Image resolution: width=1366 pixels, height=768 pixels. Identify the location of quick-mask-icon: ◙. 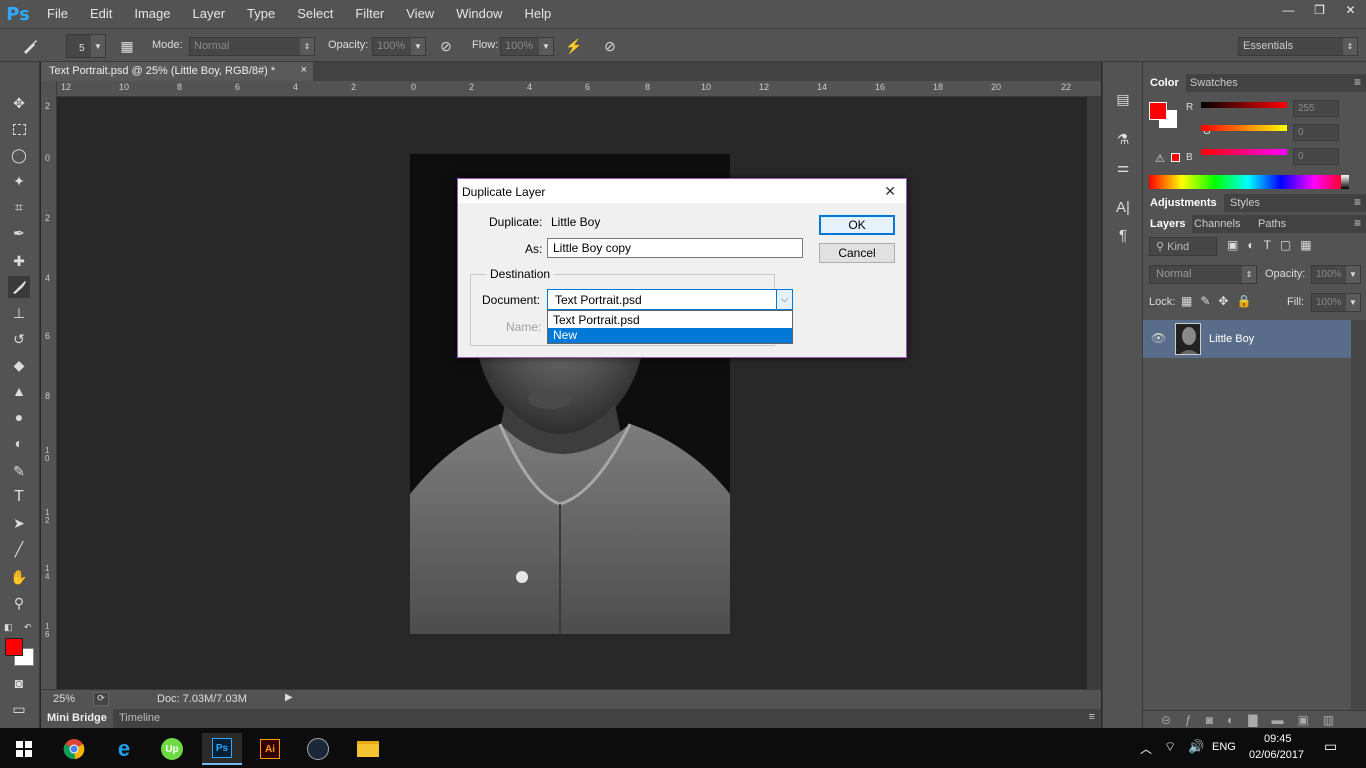
(19, 683).